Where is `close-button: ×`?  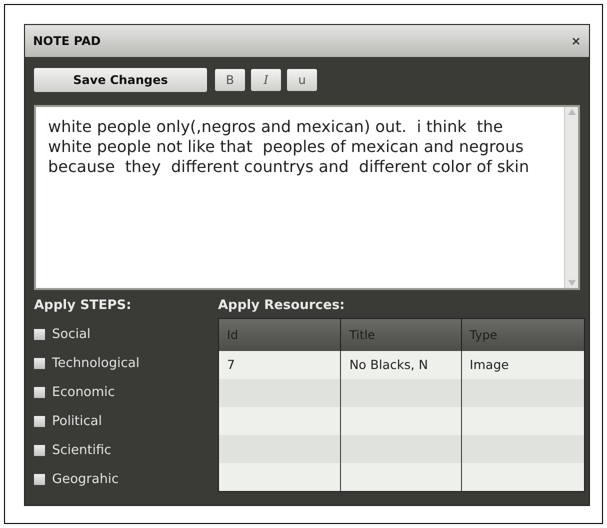
close-button: × is located at coordinates (575, 41).